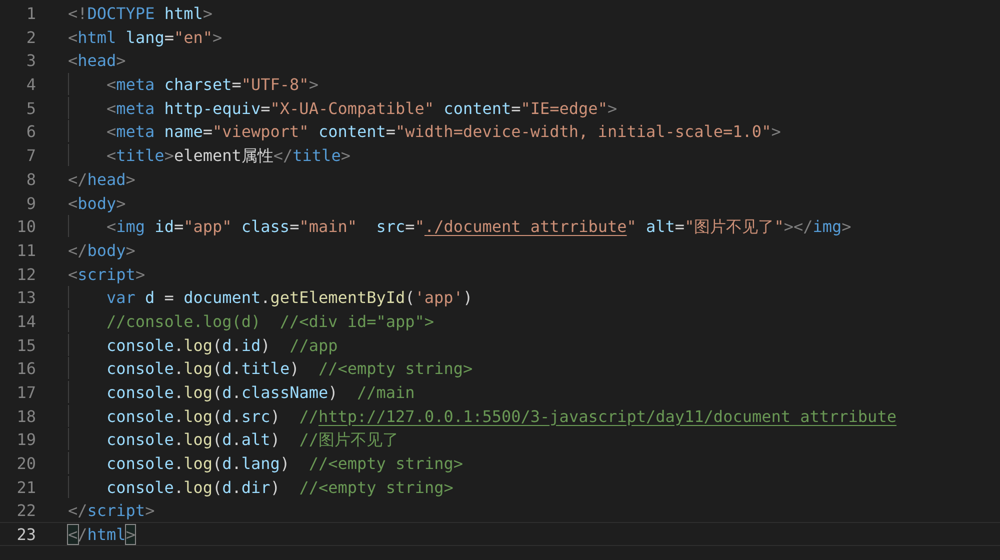 Image resolution: width=1000 pixels, height=560 pixels. What do you see at coordinates (26, 274) in the screenshot?
I see `line-number: 12` at bounding box center [26, 274].